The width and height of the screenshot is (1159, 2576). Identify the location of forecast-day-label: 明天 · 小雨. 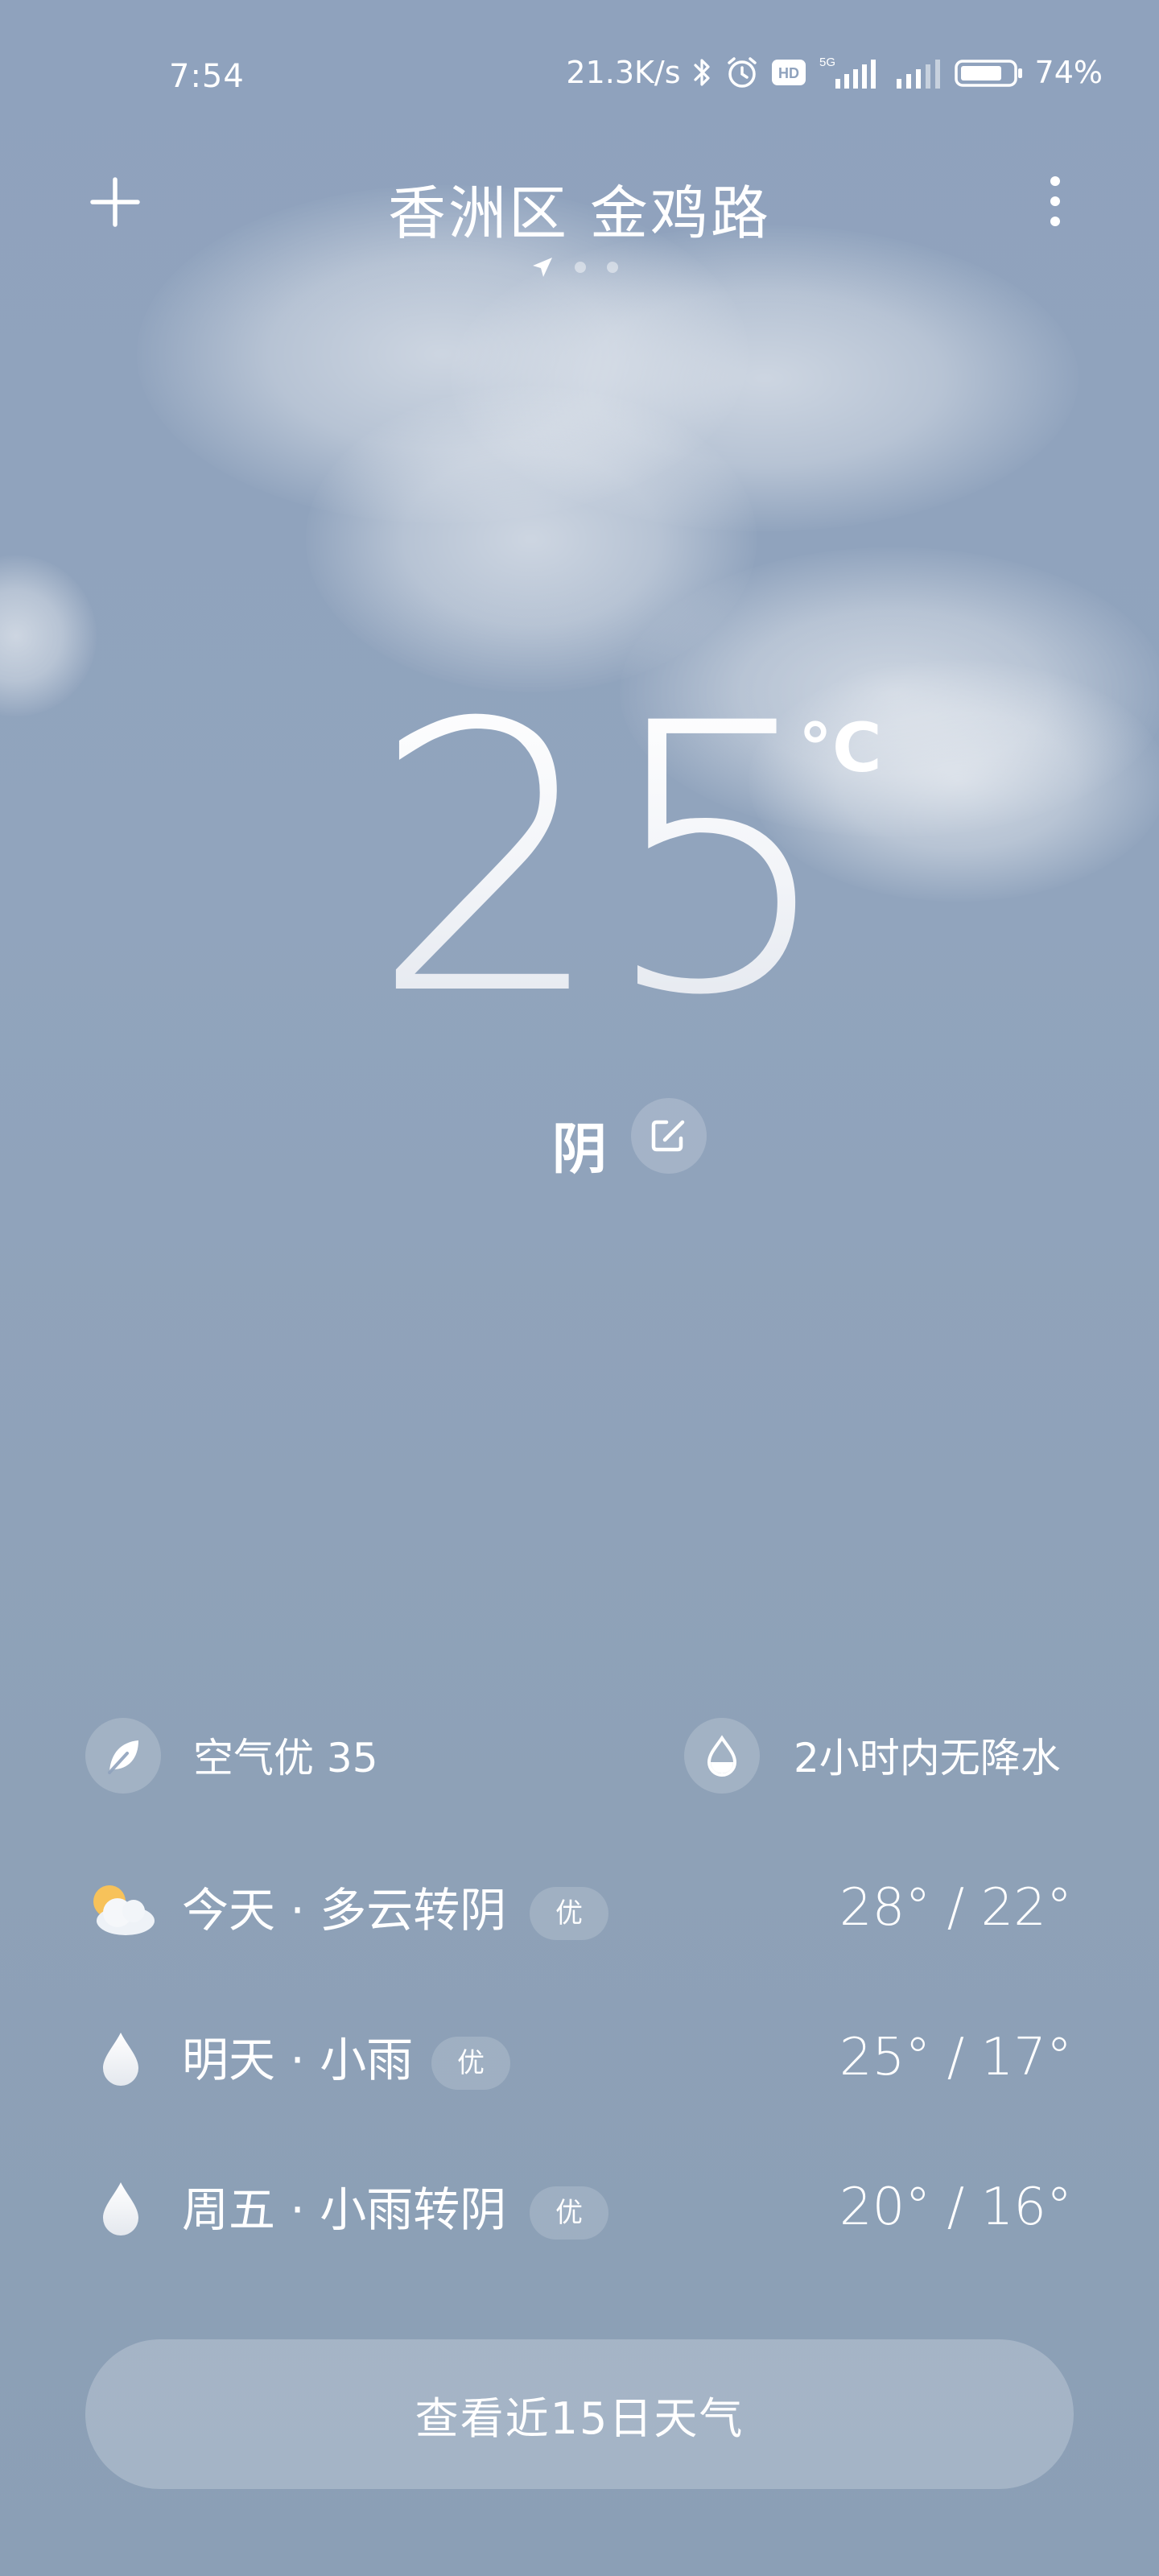
(298, 2060).